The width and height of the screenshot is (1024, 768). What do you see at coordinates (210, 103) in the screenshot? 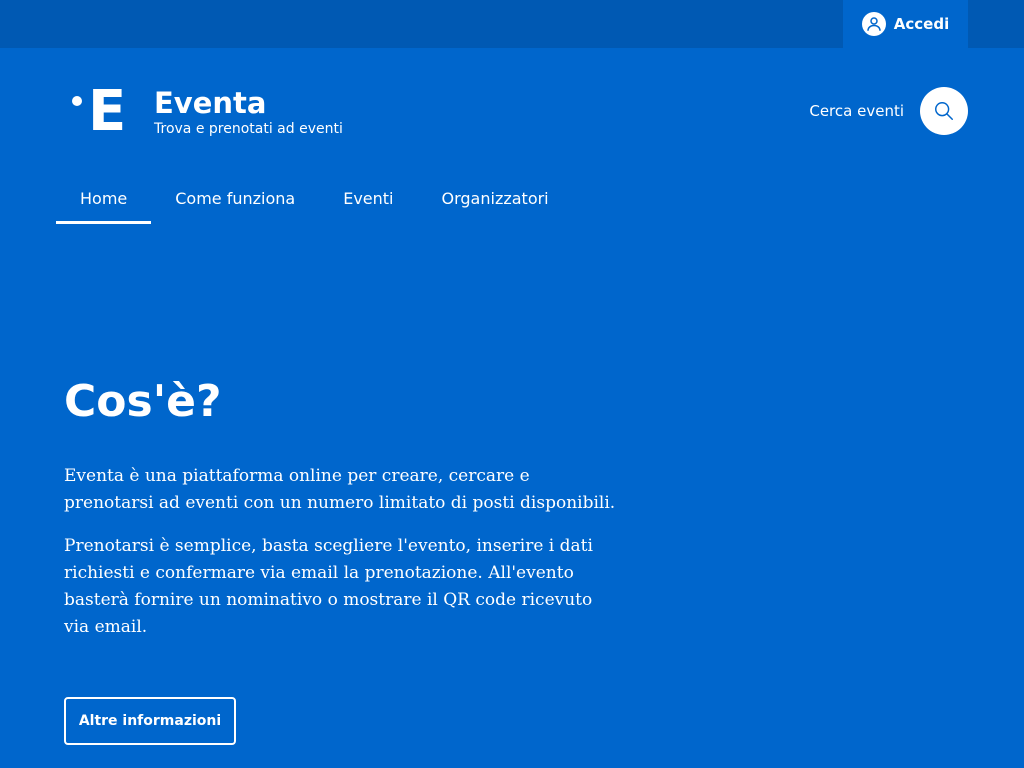
I see `brand-name: Eventa` at bounding box center [210, 103].